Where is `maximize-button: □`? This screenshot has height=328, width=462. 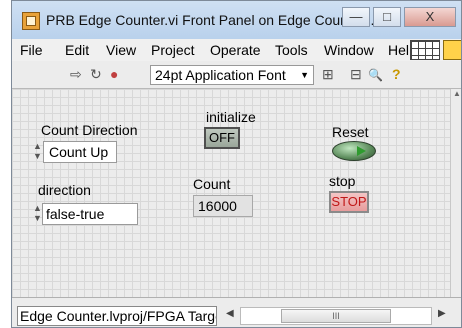
maximize-button: □ is located at coordinates (387, 17).